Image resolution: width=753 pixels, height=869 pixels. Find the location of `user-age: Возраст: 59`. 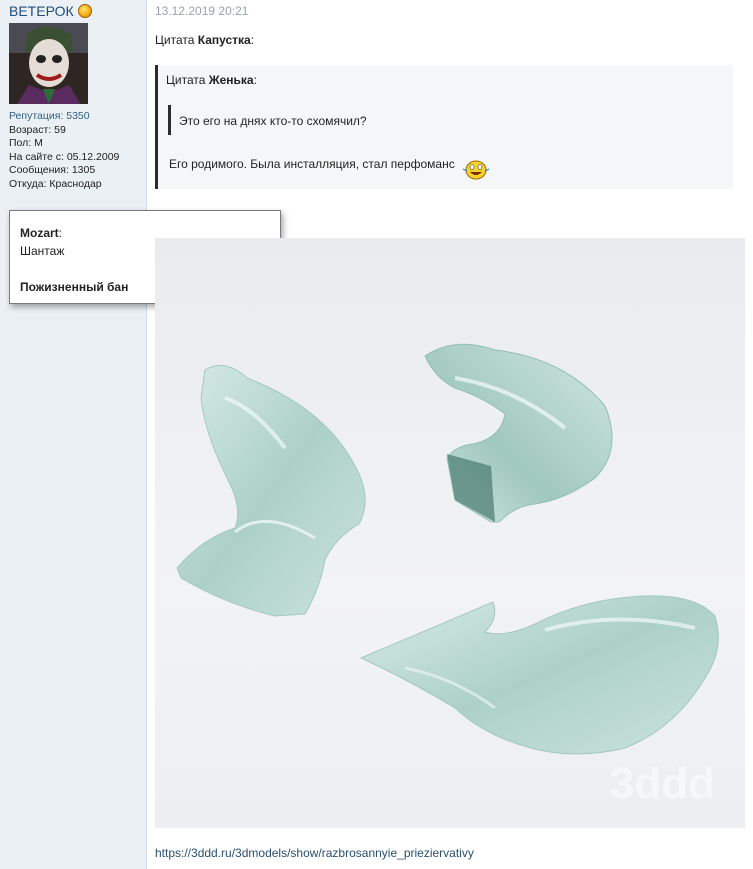

user-age: Возраст: 59 is located at coordinates (37, 129).